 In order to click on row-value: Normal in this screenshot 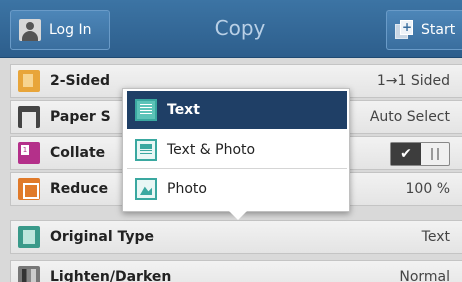, I will do `click(424, 275)`.